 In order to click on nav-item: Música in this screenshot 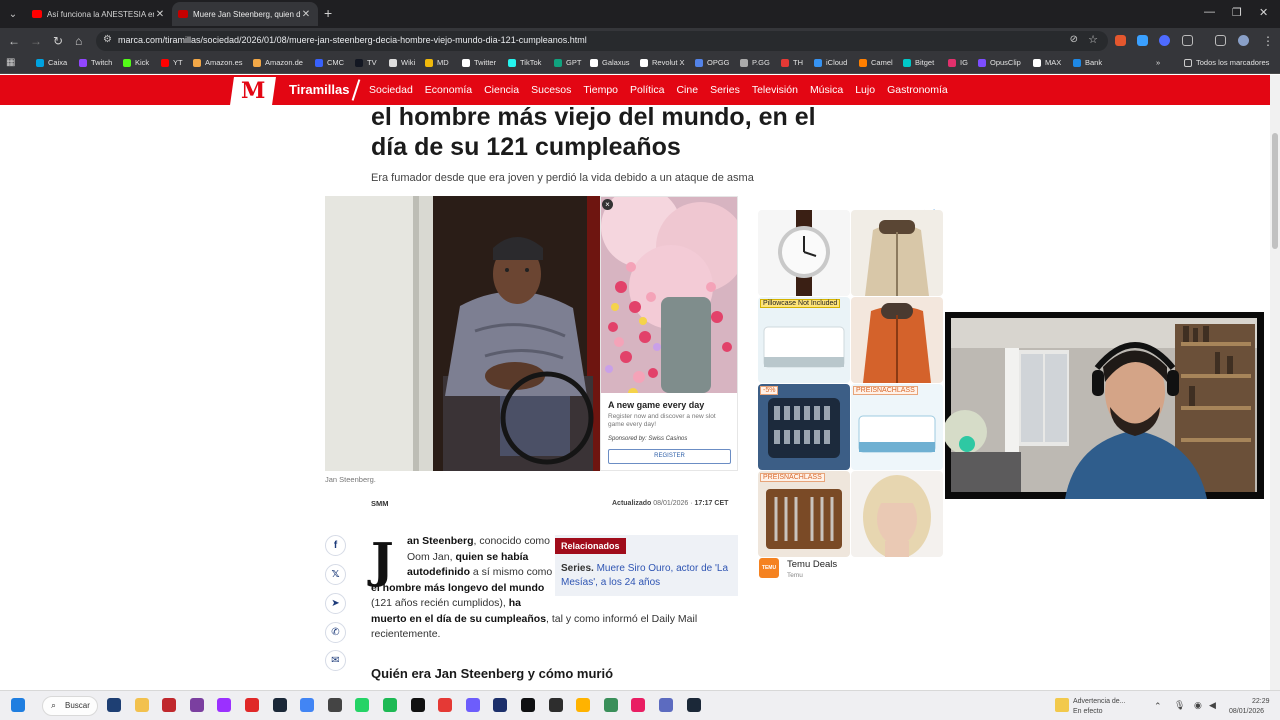, I will do `click(826, 90)`.